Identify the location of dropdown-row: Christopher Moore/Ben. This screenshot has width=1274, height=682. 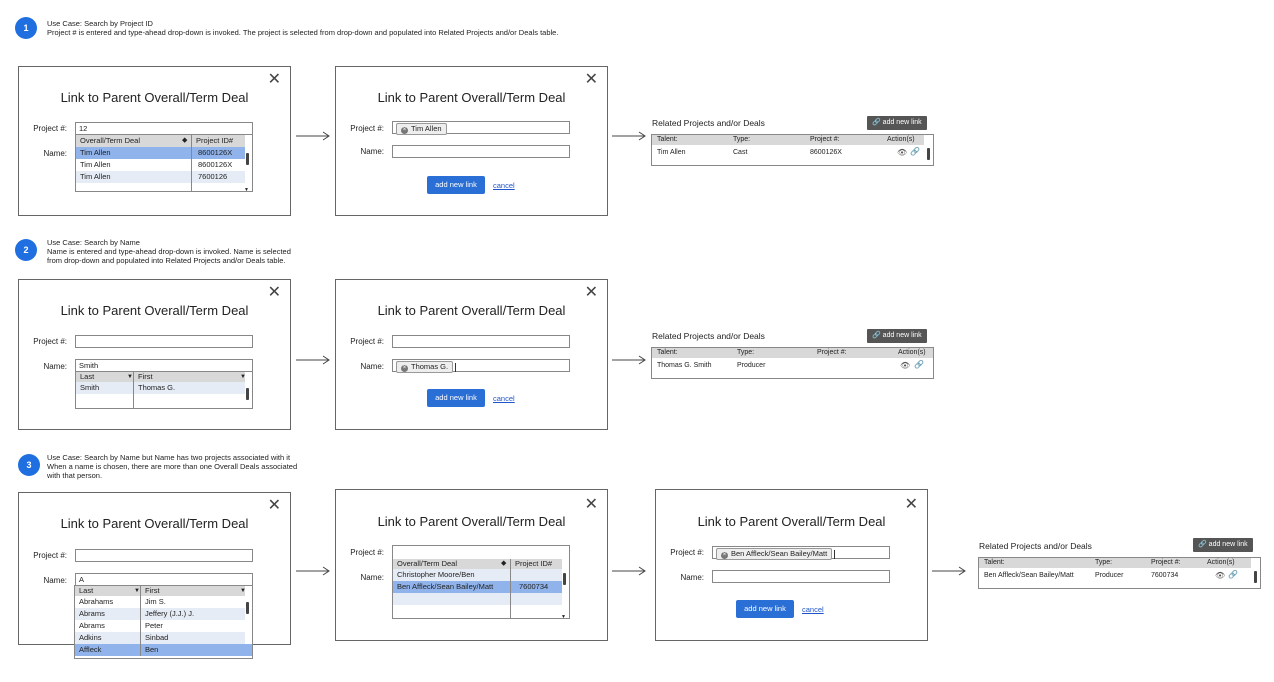
(477, 575).